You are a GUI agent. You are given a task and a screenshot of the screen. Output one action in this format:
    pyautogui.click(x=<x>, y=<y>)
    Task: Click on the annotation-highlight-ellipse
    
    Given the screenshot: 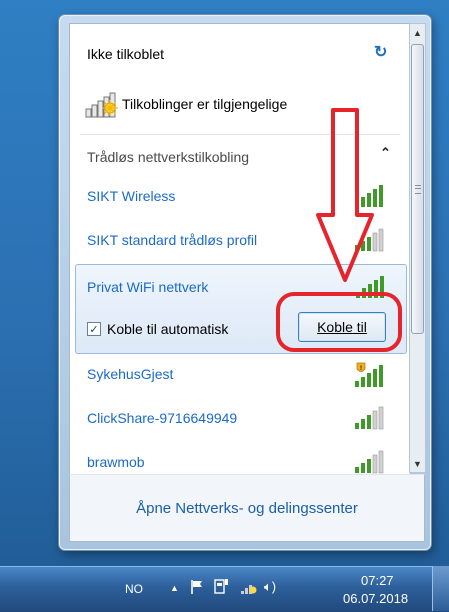 What is the action you would take?
    pyautogui.click(x=339, y=322)
    